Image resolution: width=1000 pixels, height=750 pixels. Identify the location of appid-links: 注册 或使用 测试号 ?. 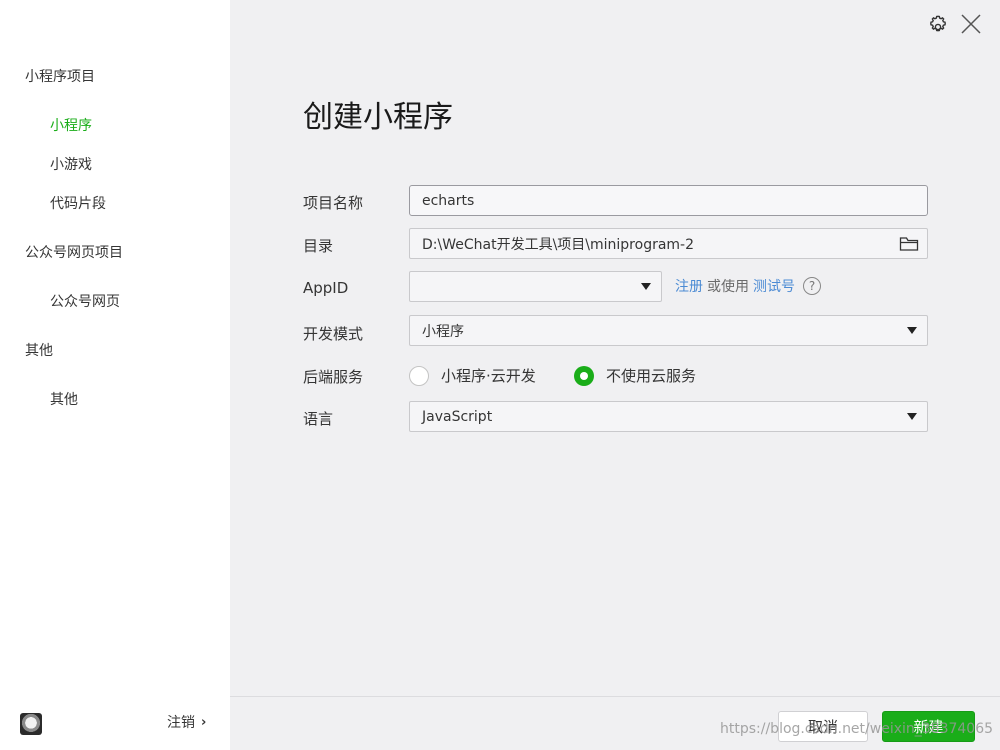
(748, 286).